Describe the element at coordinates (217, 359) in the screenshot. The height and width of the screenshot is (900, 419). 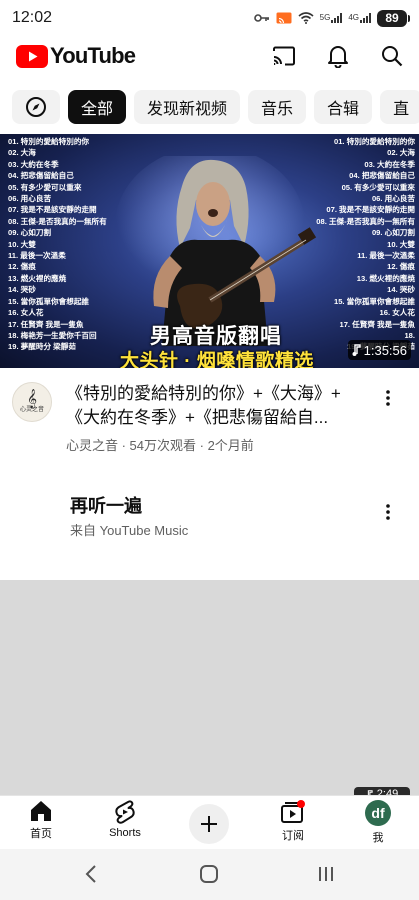
I see `thumbnail-title-sub: 大头针 · 烟嗓情歌精选` at that location.